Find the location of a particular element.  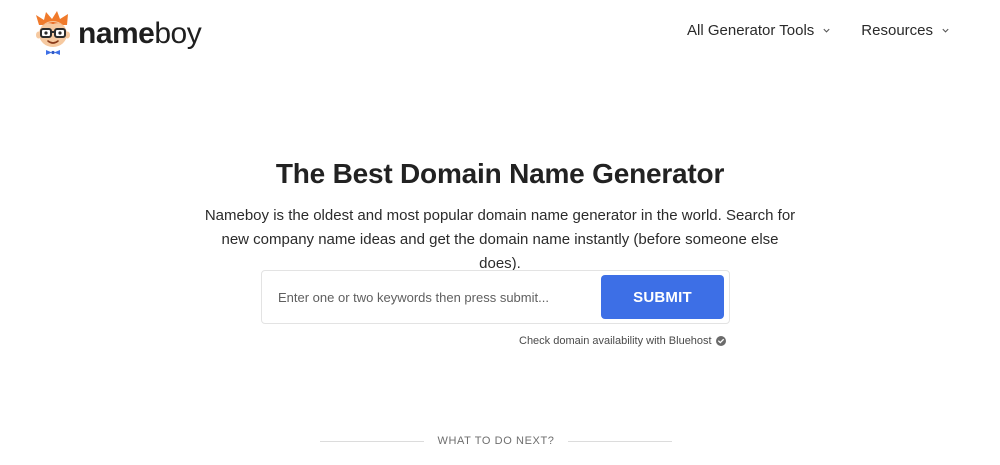

page-title: The Best Domain Name Generator is located at coordinates (500, 173).